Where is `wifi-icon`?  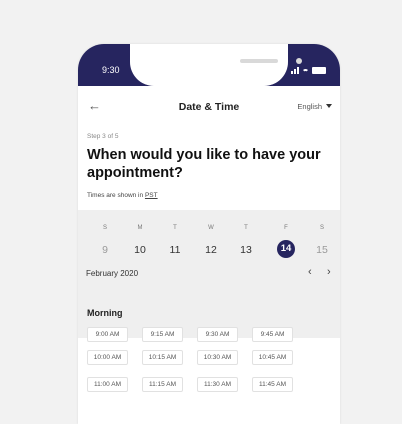
wifi-icon is located at coordinates (305, 72).